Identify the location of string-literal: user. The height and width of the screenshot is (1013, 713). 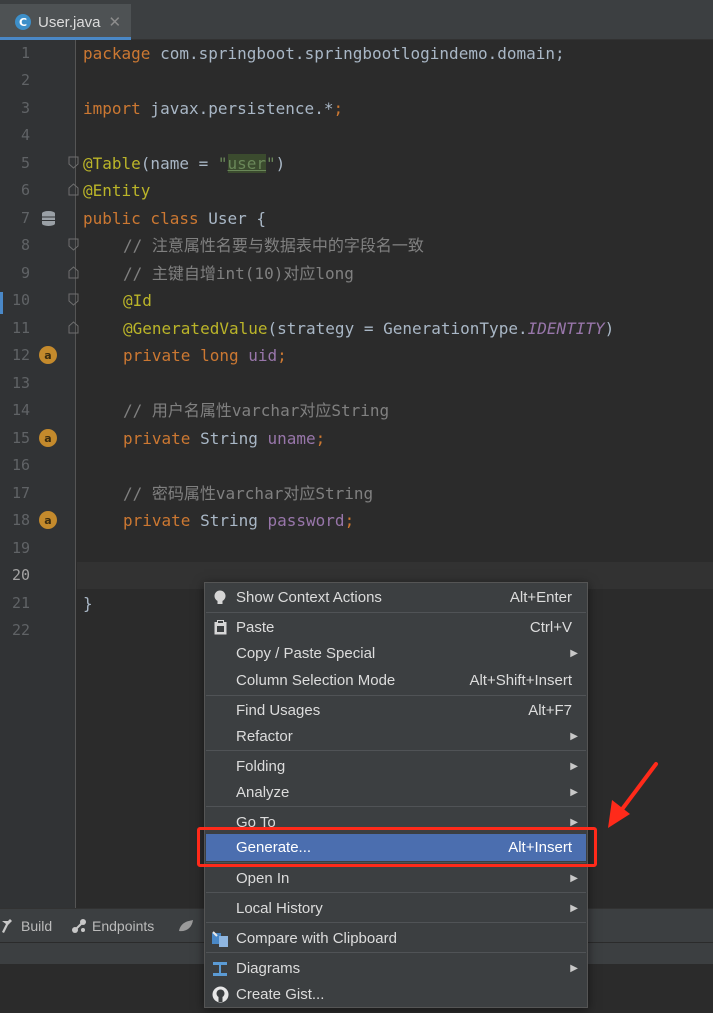
(247, 163).